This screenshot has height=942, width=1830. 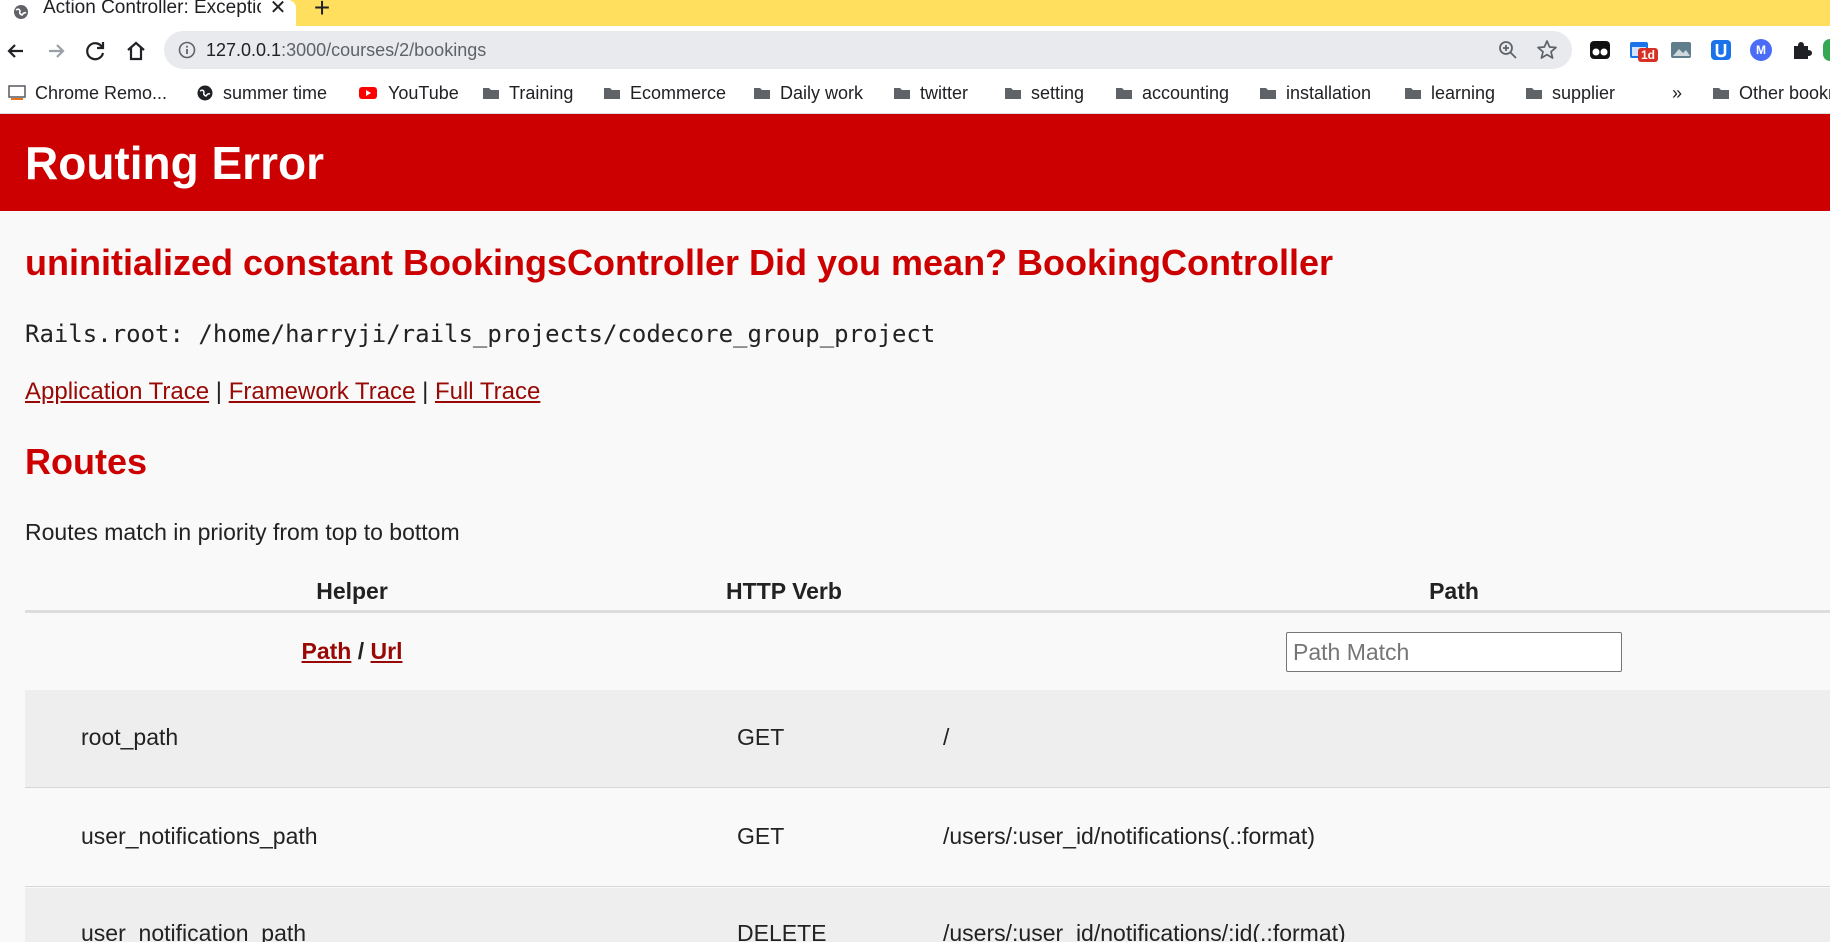 I want to click on active-tab: Action Controller: Exception caught ✕, so click(x=148, y=13).